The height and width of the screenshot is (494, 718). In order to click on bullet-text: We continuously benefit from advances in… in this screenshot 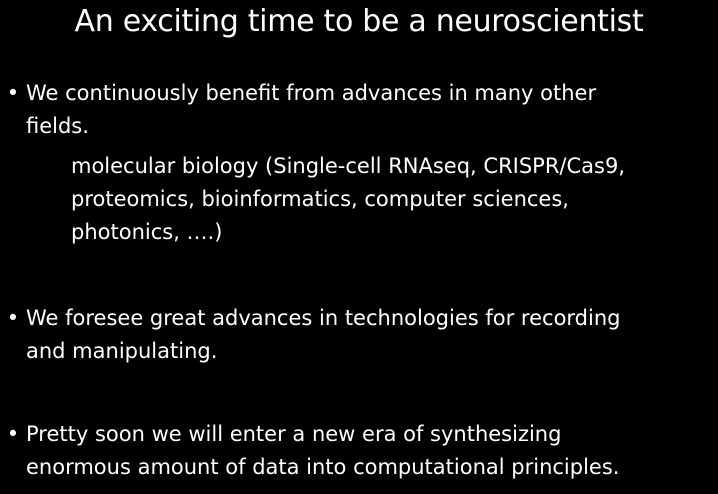, I will do `click(311, 109)`.